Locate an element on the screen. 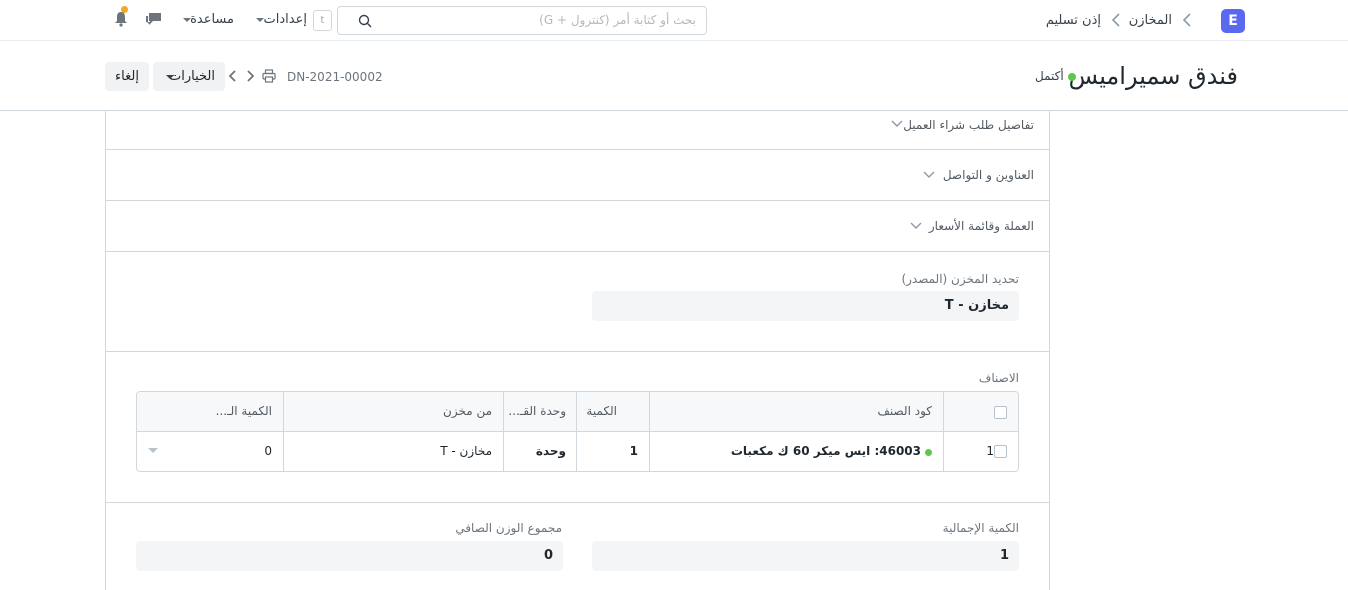  next-document-icon is located at coordinates (250, 76).